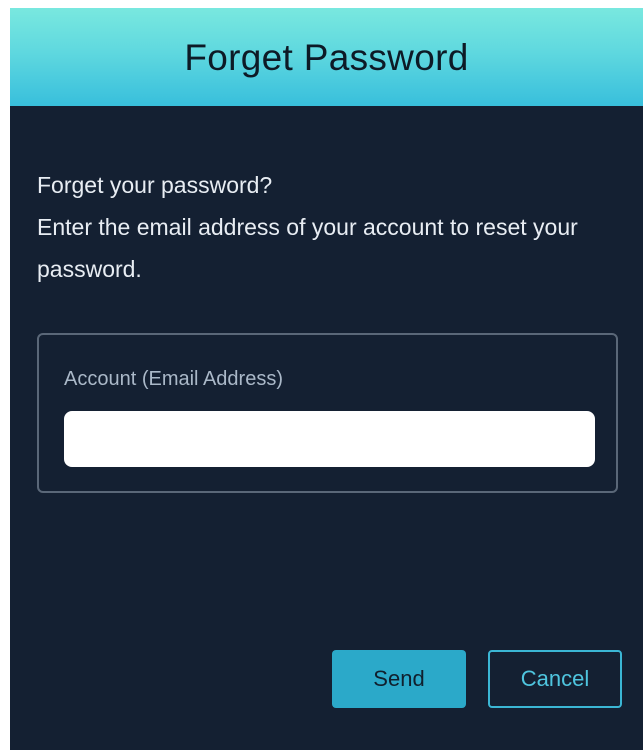 The image size is (643, 750). I want to click on dialog-title: Forget Password, so click(326, 57).